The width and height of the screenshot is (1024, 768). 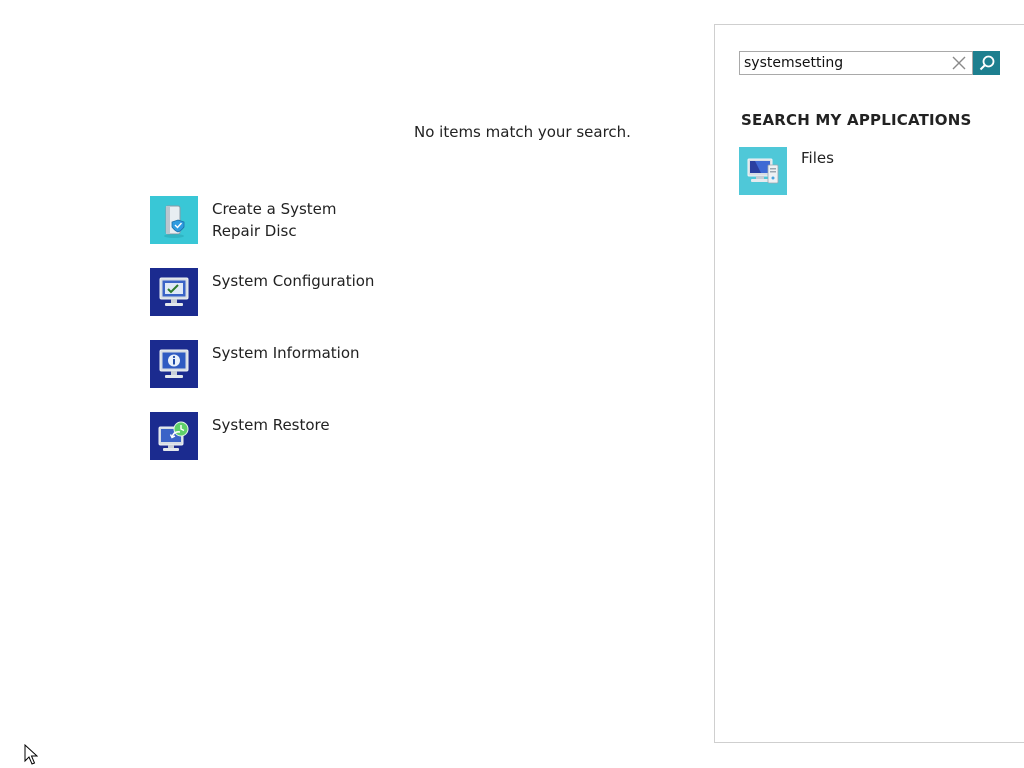 What do you see at coordinates (286, 353) in the screenshot?
I see `result-label: System Information` at bounding box center [286, 353].